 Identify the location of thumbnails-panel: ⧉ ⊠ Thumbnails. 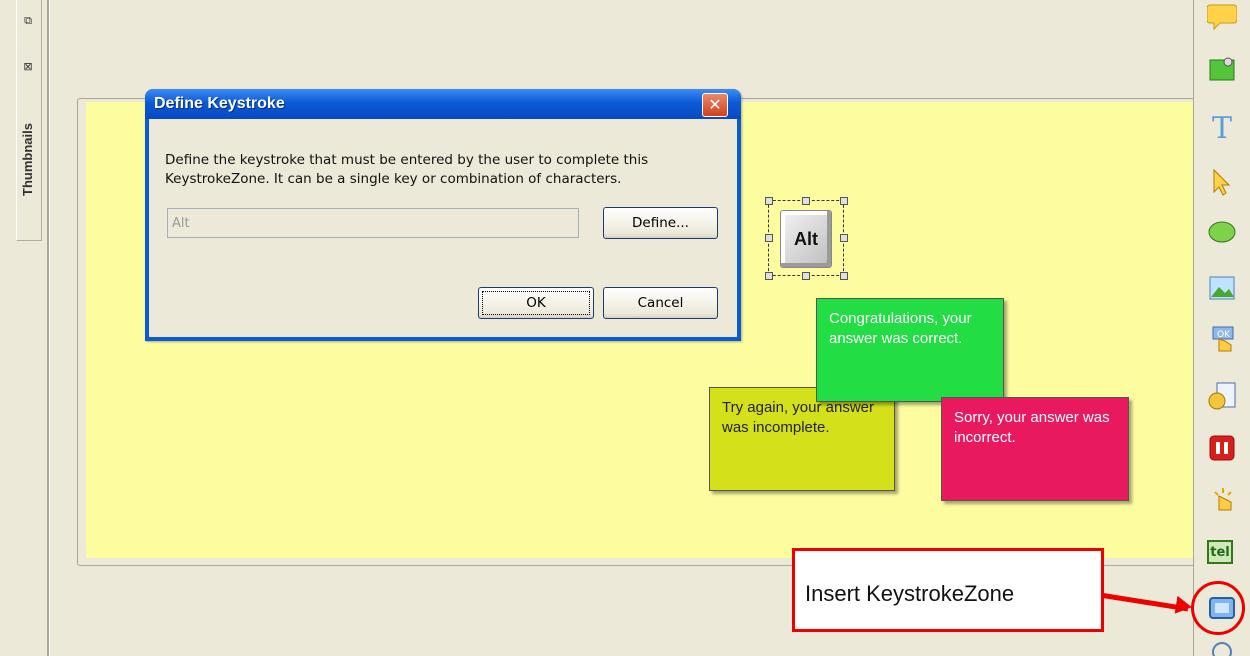
(24, 328).